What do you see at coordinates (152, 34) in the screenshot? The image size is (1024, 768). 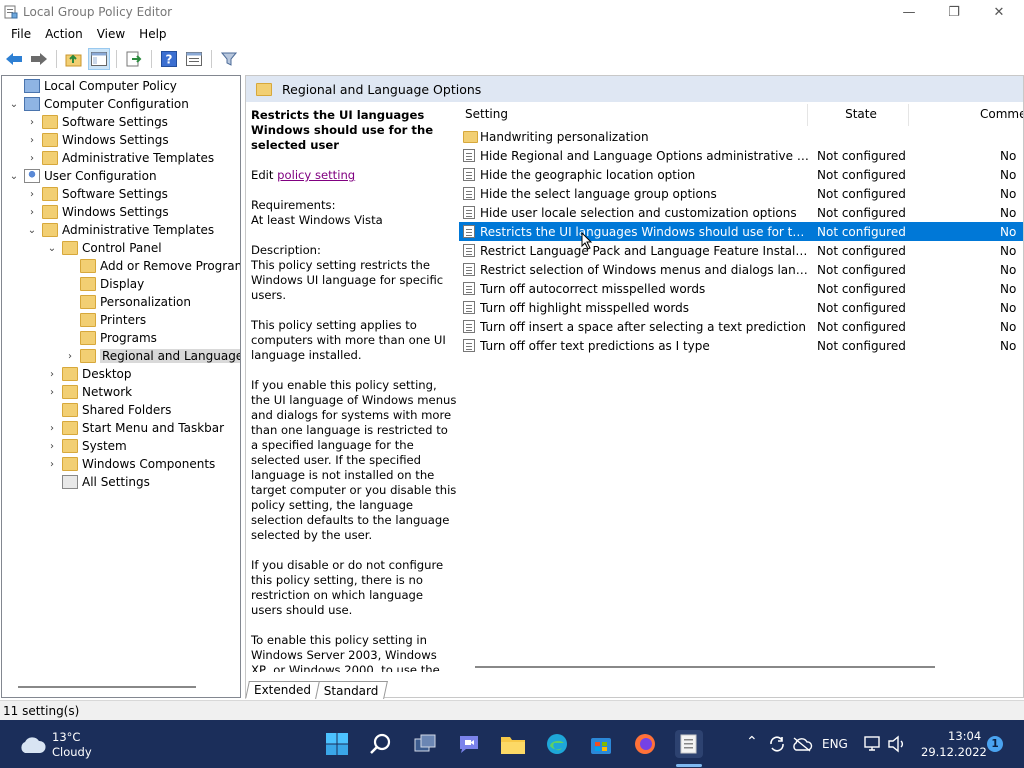 I see `menu-help: Help` at bounding box center [152, 34].